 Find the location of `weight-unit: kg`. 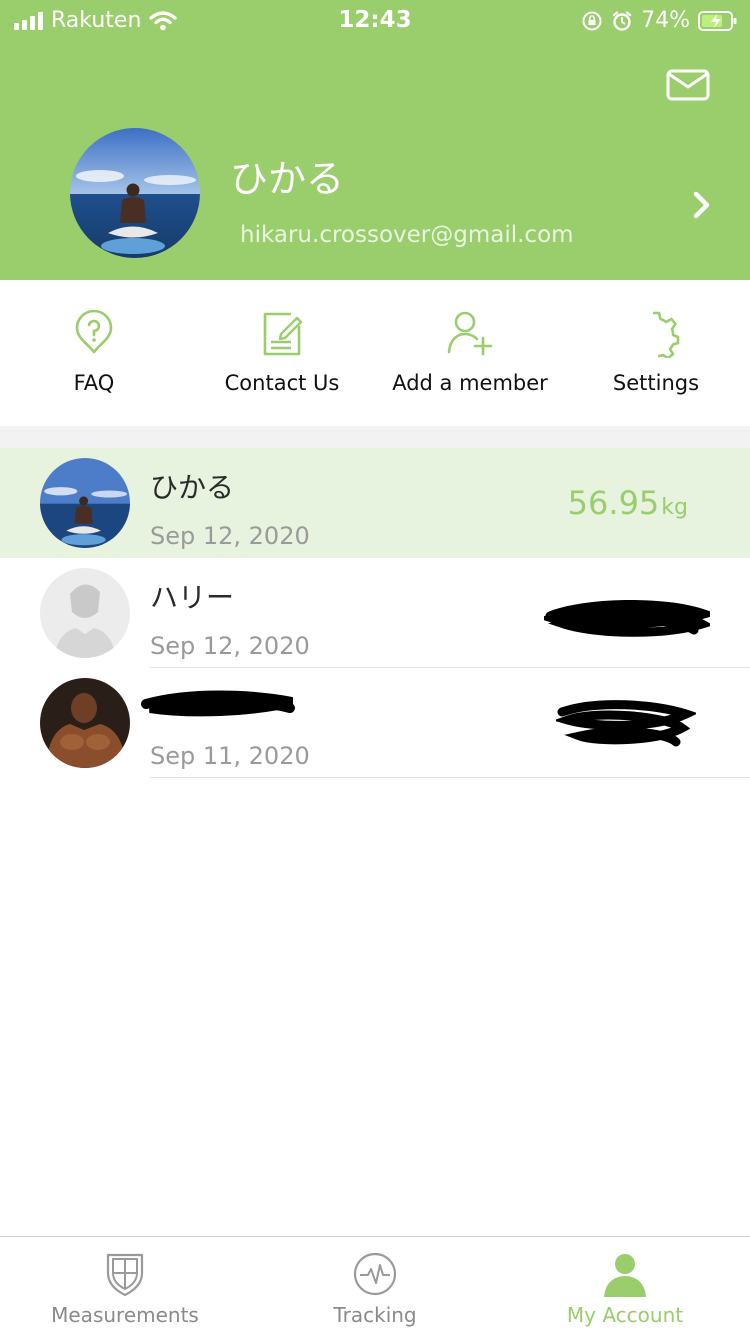

weight-unit: kg is located at coordinates (674, 507).